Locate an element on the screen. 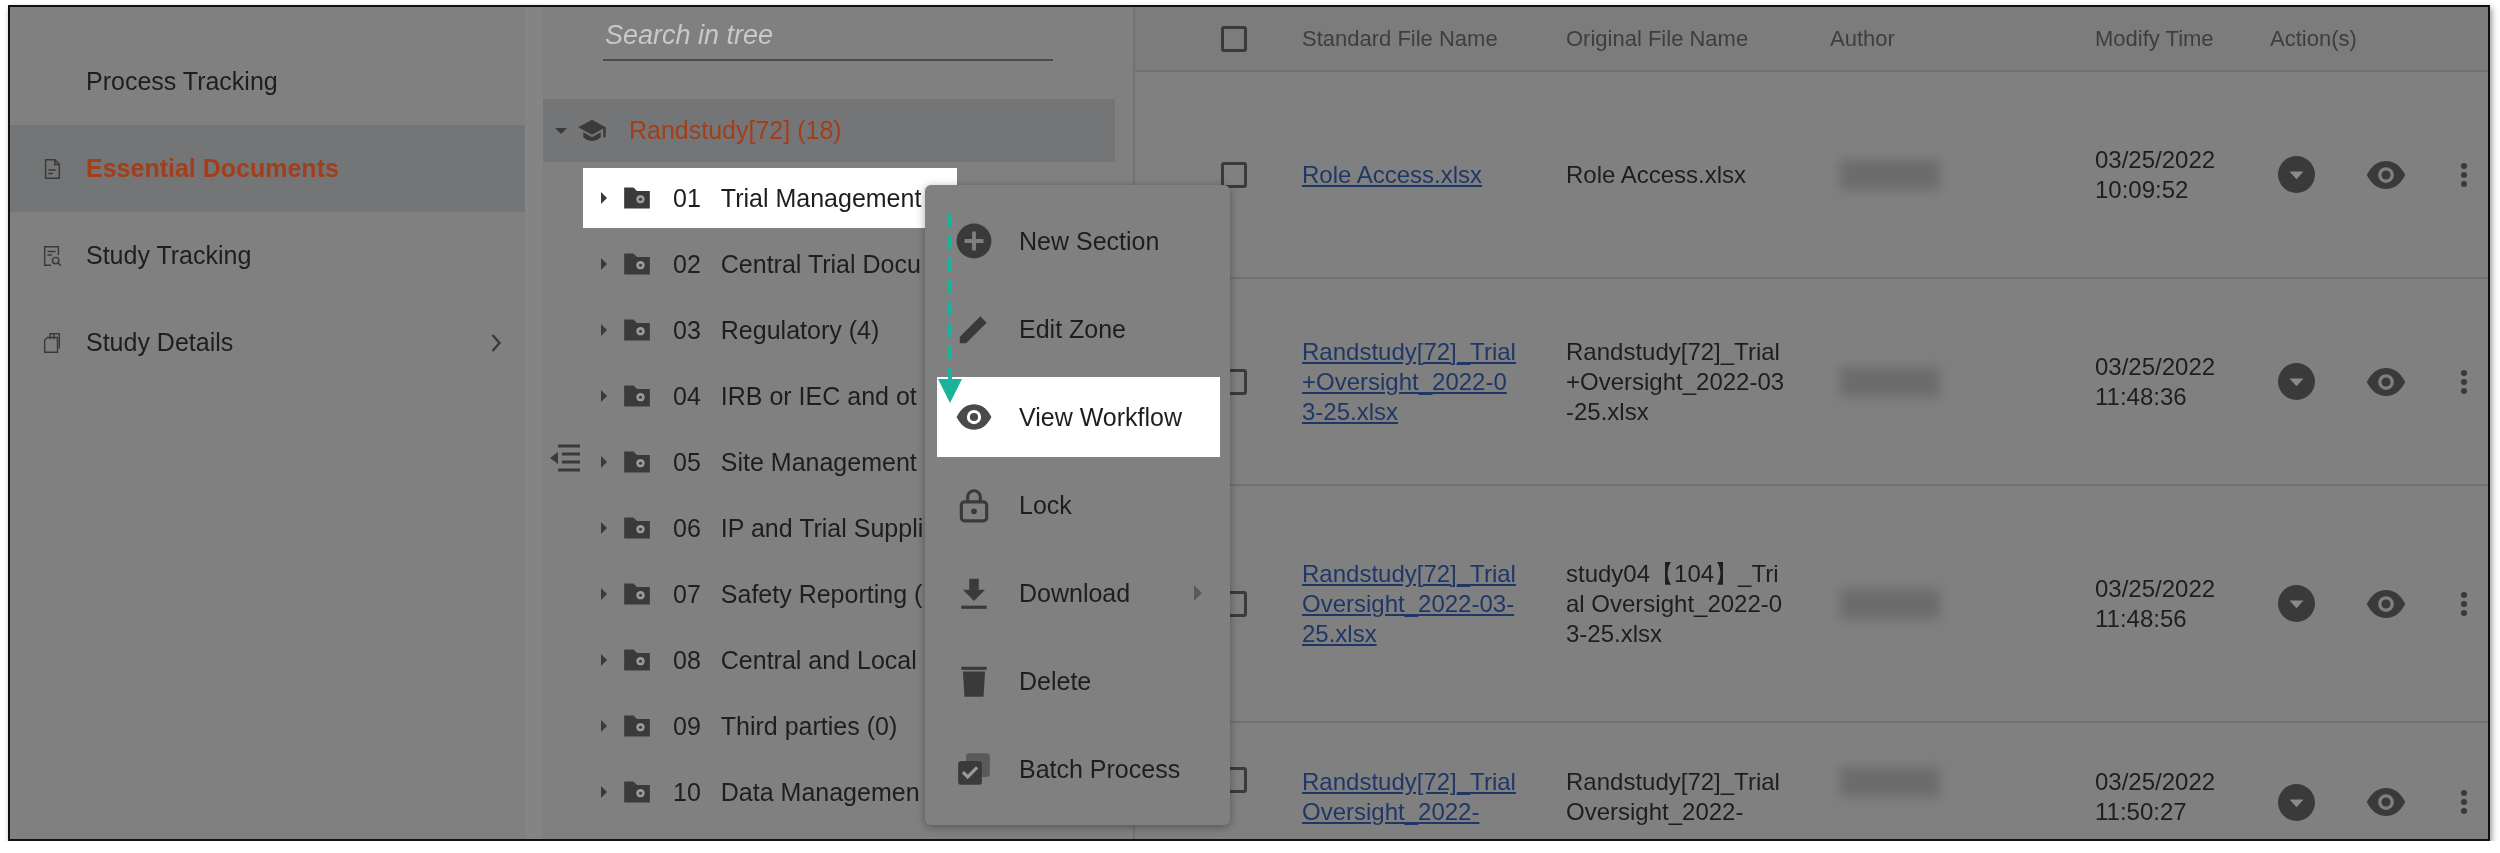 The height and width of the screenshot is (853, 2500). add-icon is located at coordinates (974, 241).